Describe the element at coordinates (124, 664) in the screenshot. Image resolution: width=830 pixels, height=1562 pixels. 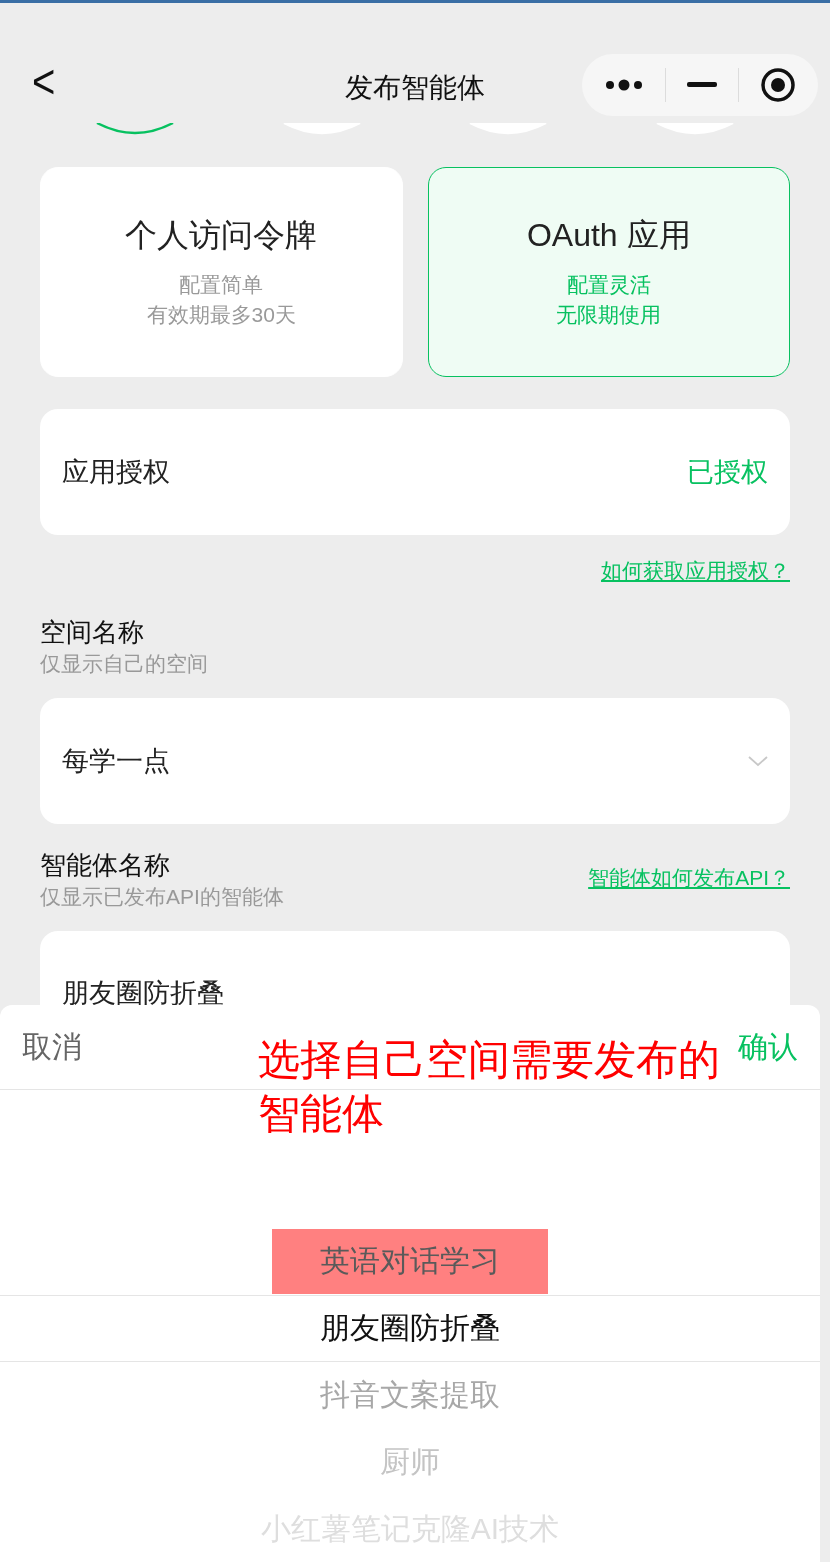
I see `section-hint: 仅显示自己的空间` at that location.